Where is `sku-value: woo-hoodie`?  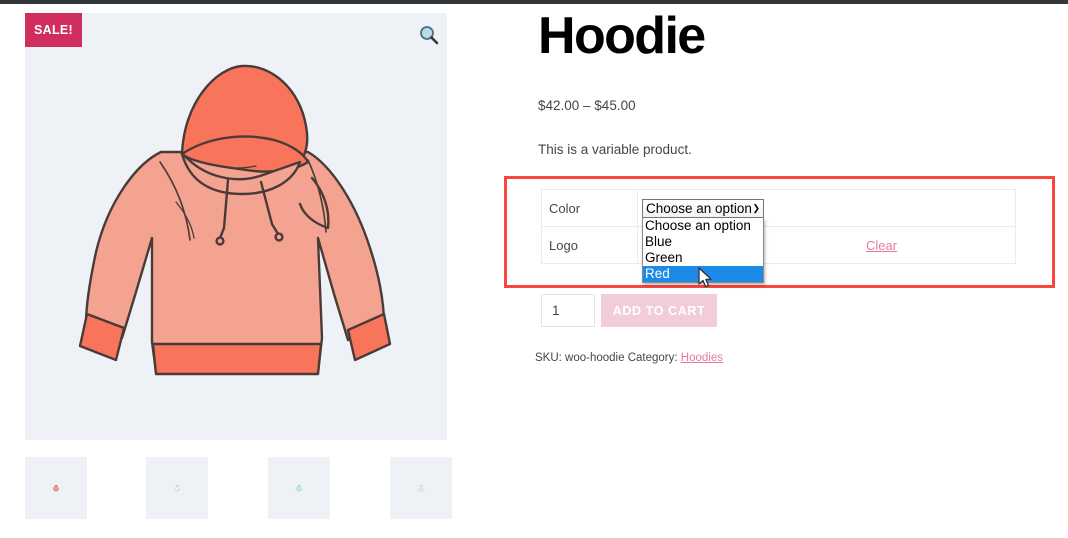 sku-value: woo-hoodie is located at coordinates (595, 358).